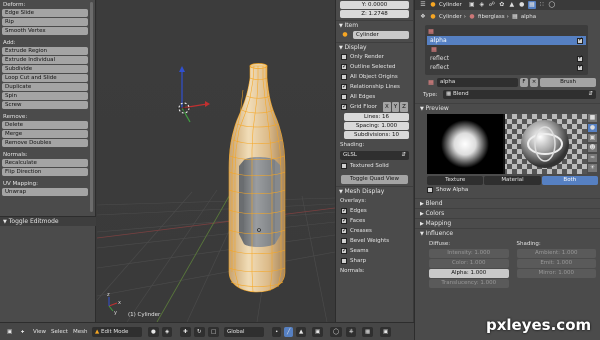  What do you see at coordinates (531, 5) in the screenshot?
I see `texture-icon: ▦` at bounding box center [531, 5].